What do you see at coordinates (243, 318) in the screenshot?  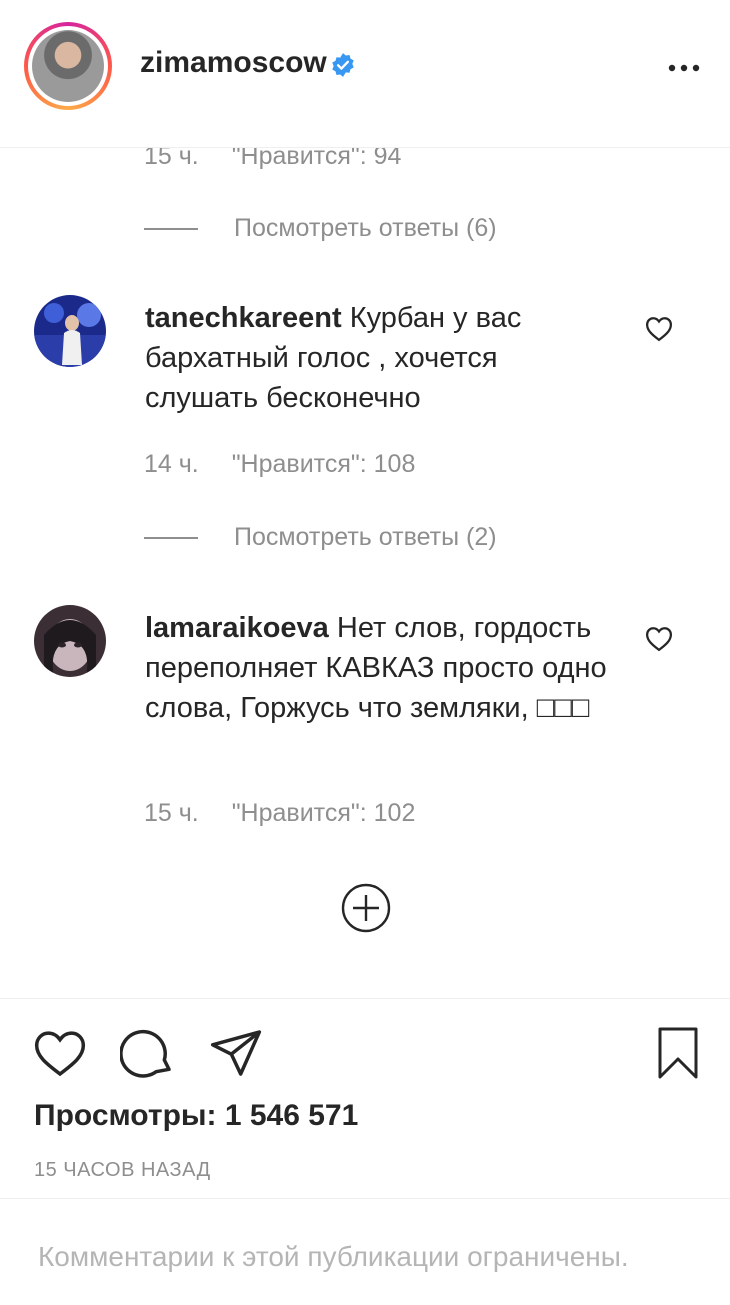 I see `comment-username: tanechkareent` at bounding box center [243, 318].